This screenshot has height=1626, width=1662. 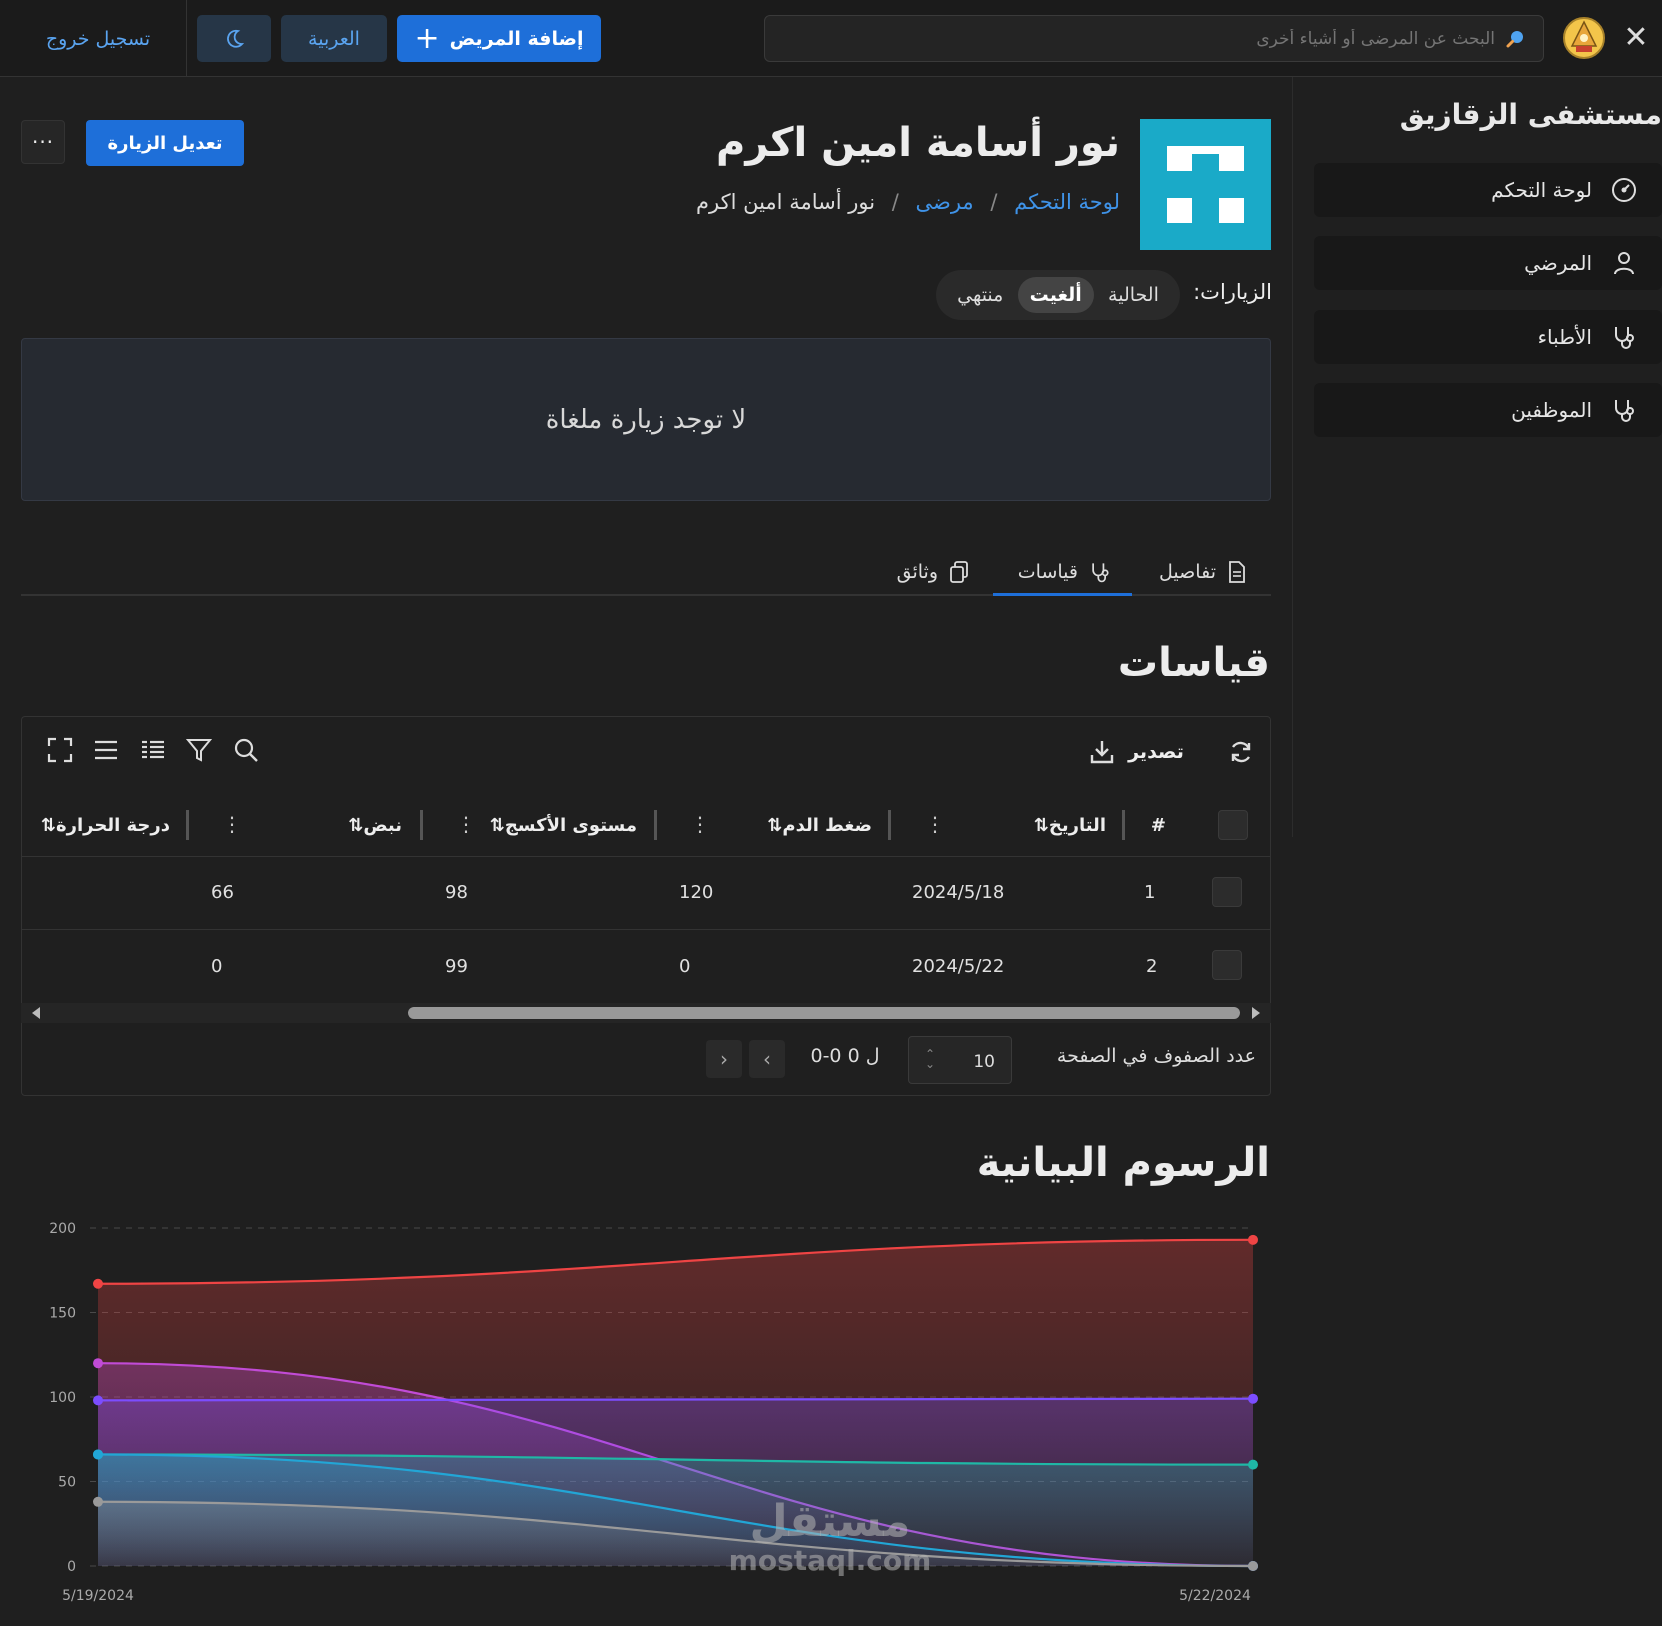 I want to click on x-tick-label: 5/19/2024, so click(x=98, y=1596).